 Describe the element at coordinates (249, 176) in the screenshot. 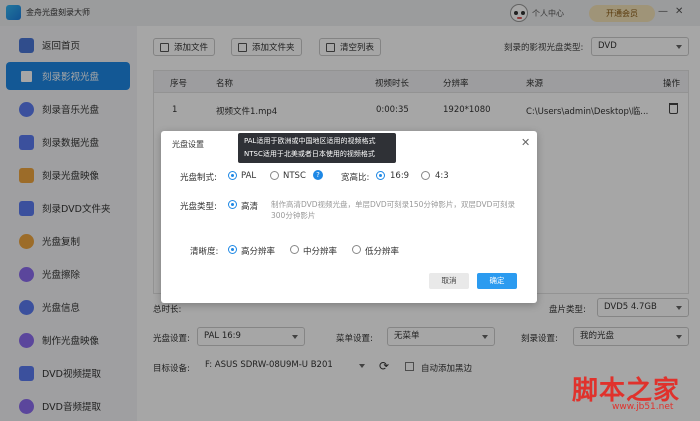

I see `pal-label: PAL` at that location.